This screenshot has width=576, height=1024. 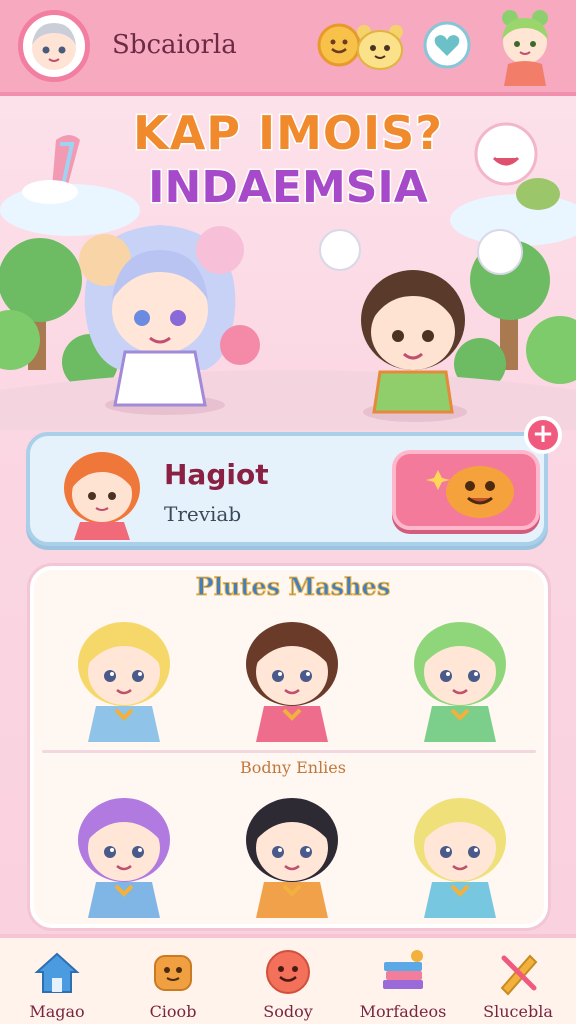 What do you see at coordinates (288, 972) in the screenshot?
I see `smile-ball-icon` at bounding box center [288, 972].